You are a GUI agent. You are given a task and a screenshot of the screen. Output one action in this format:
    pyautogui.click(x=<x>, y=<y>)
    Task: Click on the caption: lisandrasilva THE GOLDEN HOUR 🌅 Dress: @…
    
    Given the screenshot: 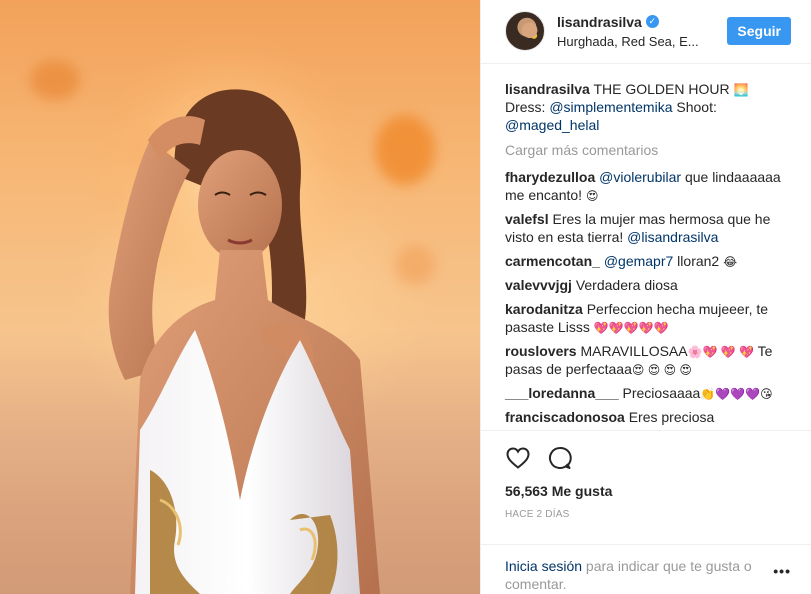 What is the action you would take?
    pyautogui.click(x=648, y=107)
    